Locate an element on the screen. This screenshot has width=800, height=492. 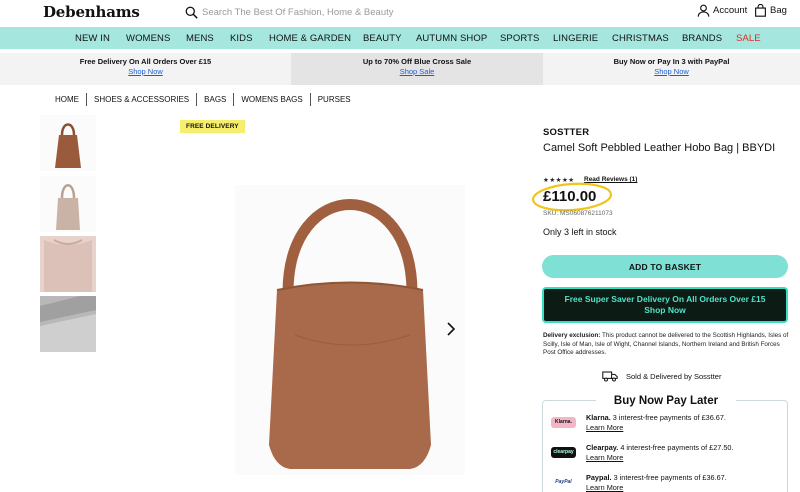
nav-item-sports: SPORTS is located at coordinates (520, 38).